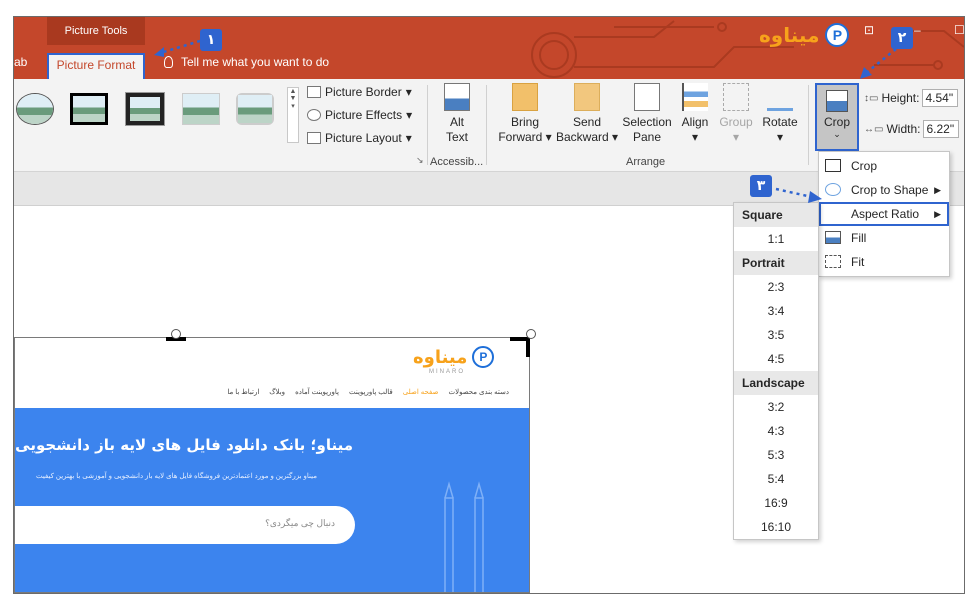  Describe the element at coordinates (776, 383) in the screenshot. I see `landscape-header: Landscape` at that location.